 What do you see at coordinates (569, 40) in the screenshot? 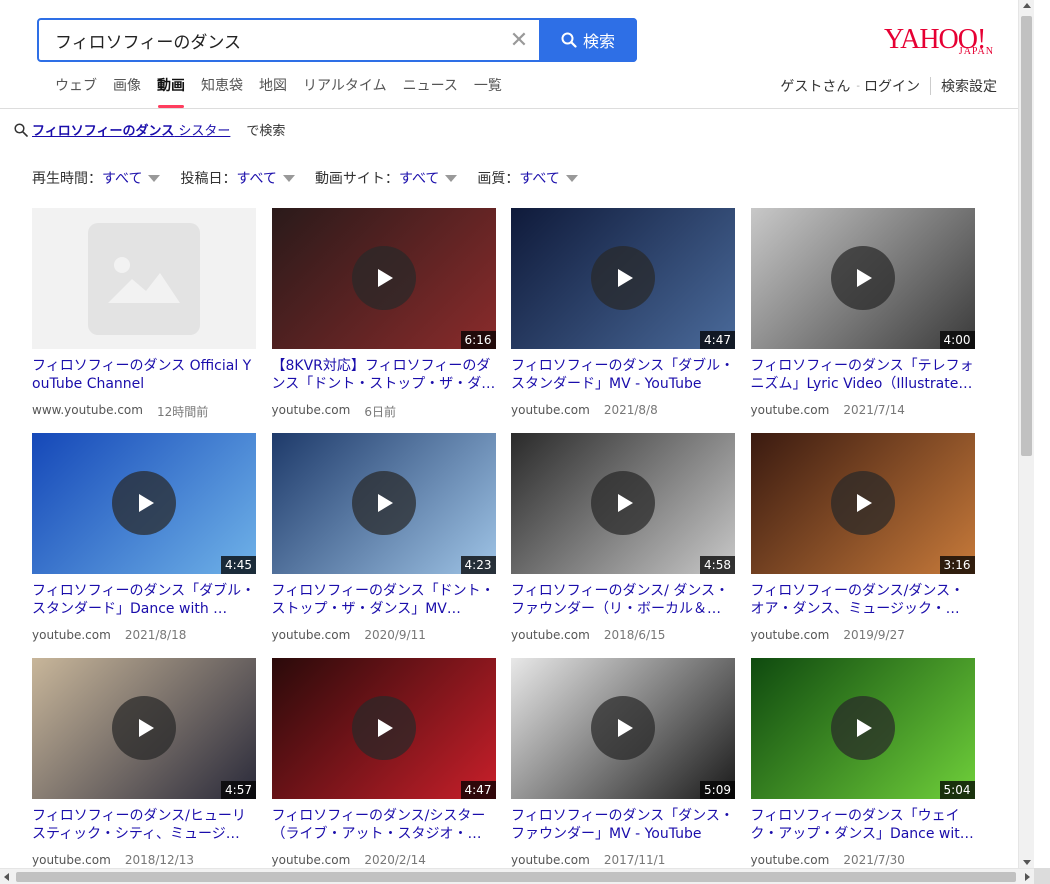
I see `search-icon` at bounding box center [569, 40].